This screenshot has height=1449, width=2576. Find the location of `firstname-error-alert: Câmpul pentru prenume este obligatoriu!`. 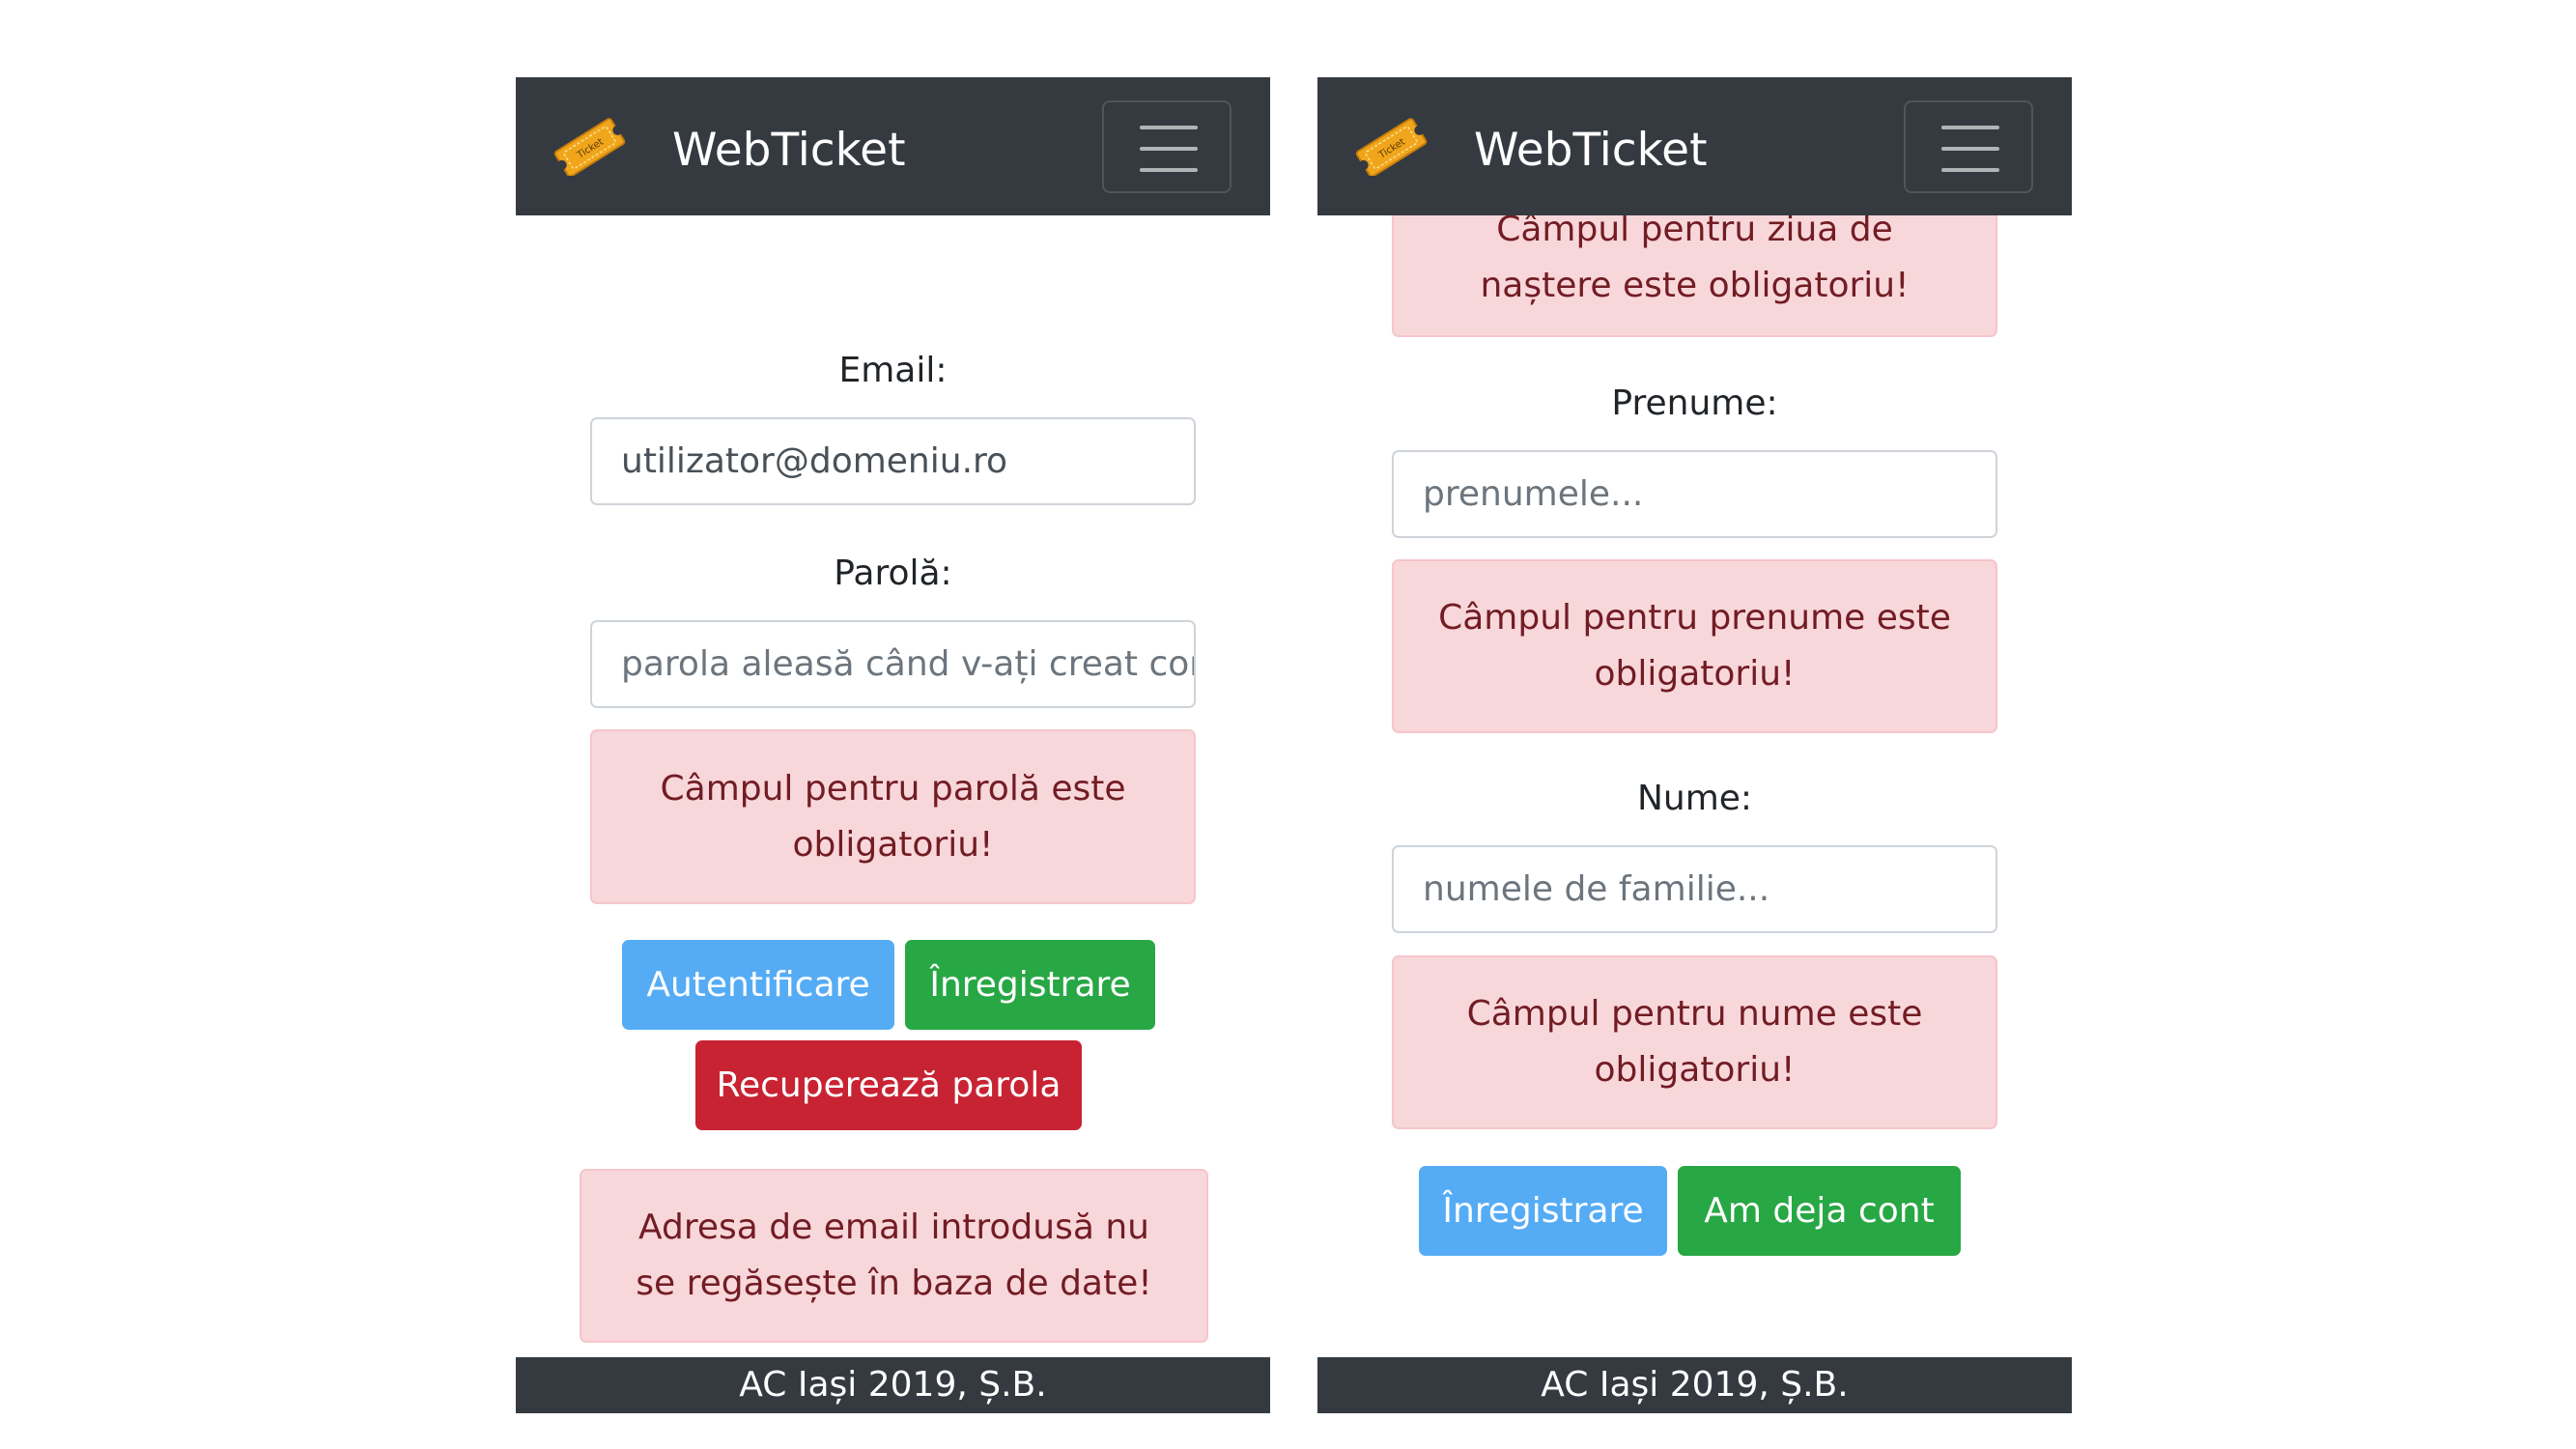

firstname-error-alert: Câmpul pentru prenume este obligatoriu! is located at coordinates (1694, 646).